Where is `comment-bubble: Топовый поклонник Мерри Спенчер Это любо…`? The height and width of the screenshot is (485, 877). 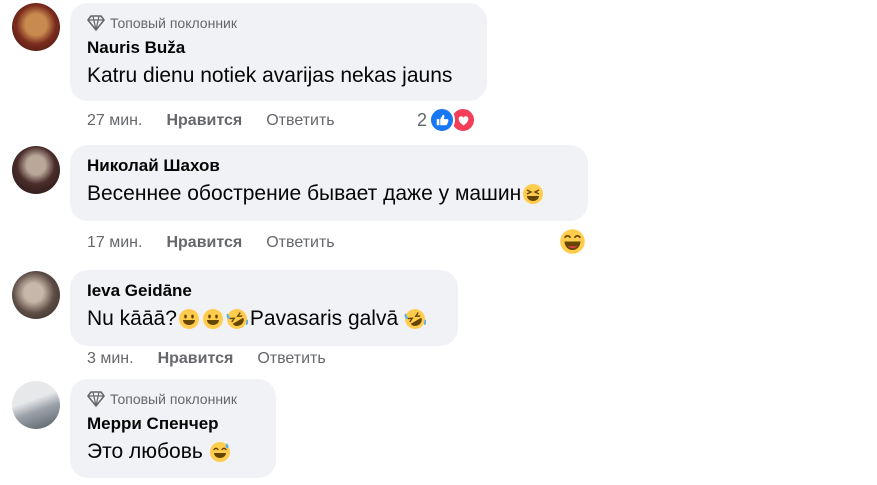 comment-bubble: Топовый поклонник Мерри Спенчер Это любо… is located at coordinates (173, 428).